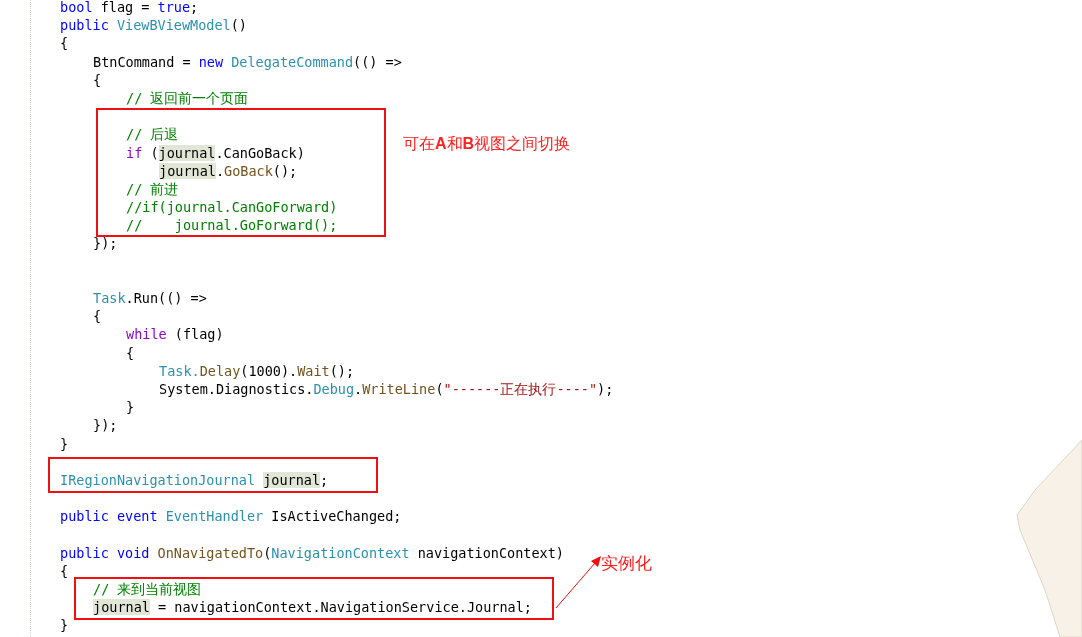 This screenshot has width=1082, height=637. What do you see at coordinates (312, 552) in the screenshot?
I see `code-line: public void OnNavigatedTo(NavigationContext navigationContext)` at bounding box center [312, 552].